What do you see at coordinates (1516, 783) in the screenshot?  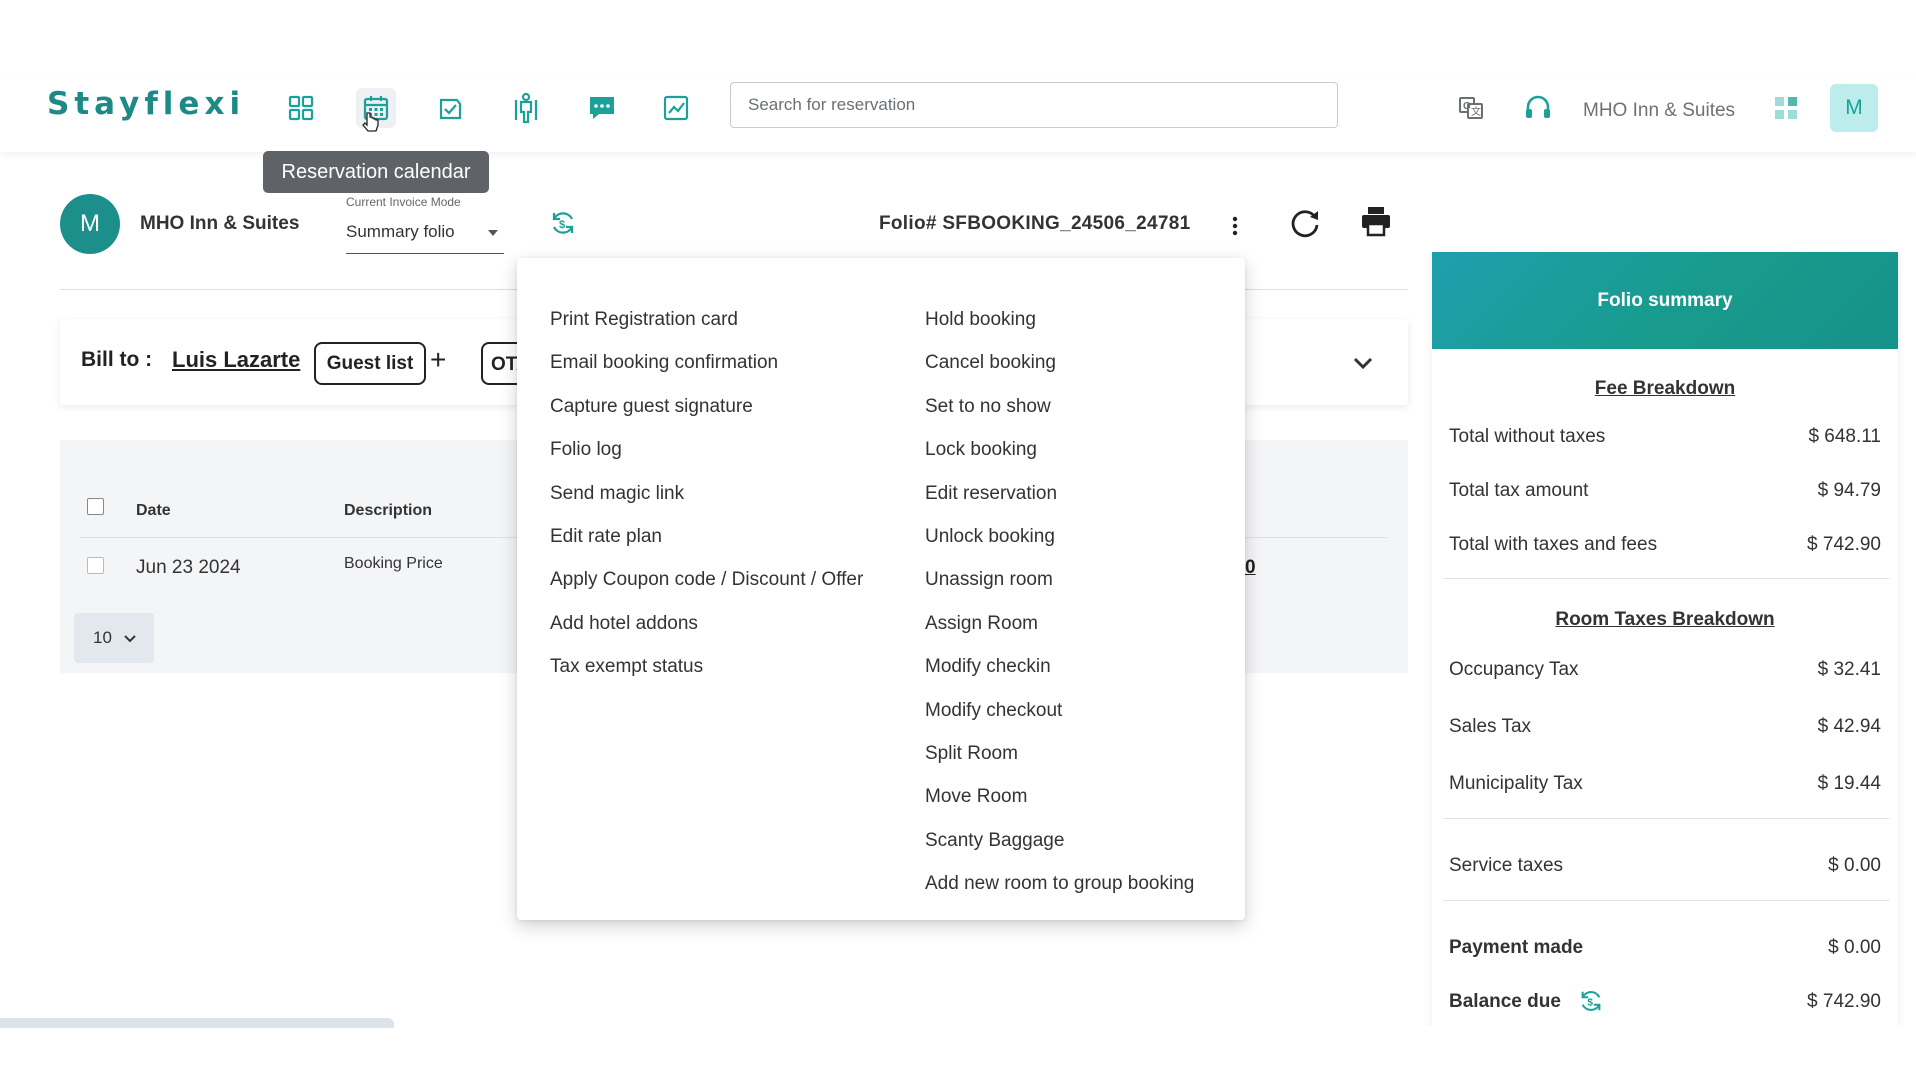 I see `tax-label: Municipality Tax` at bounding box center [1516, 783].